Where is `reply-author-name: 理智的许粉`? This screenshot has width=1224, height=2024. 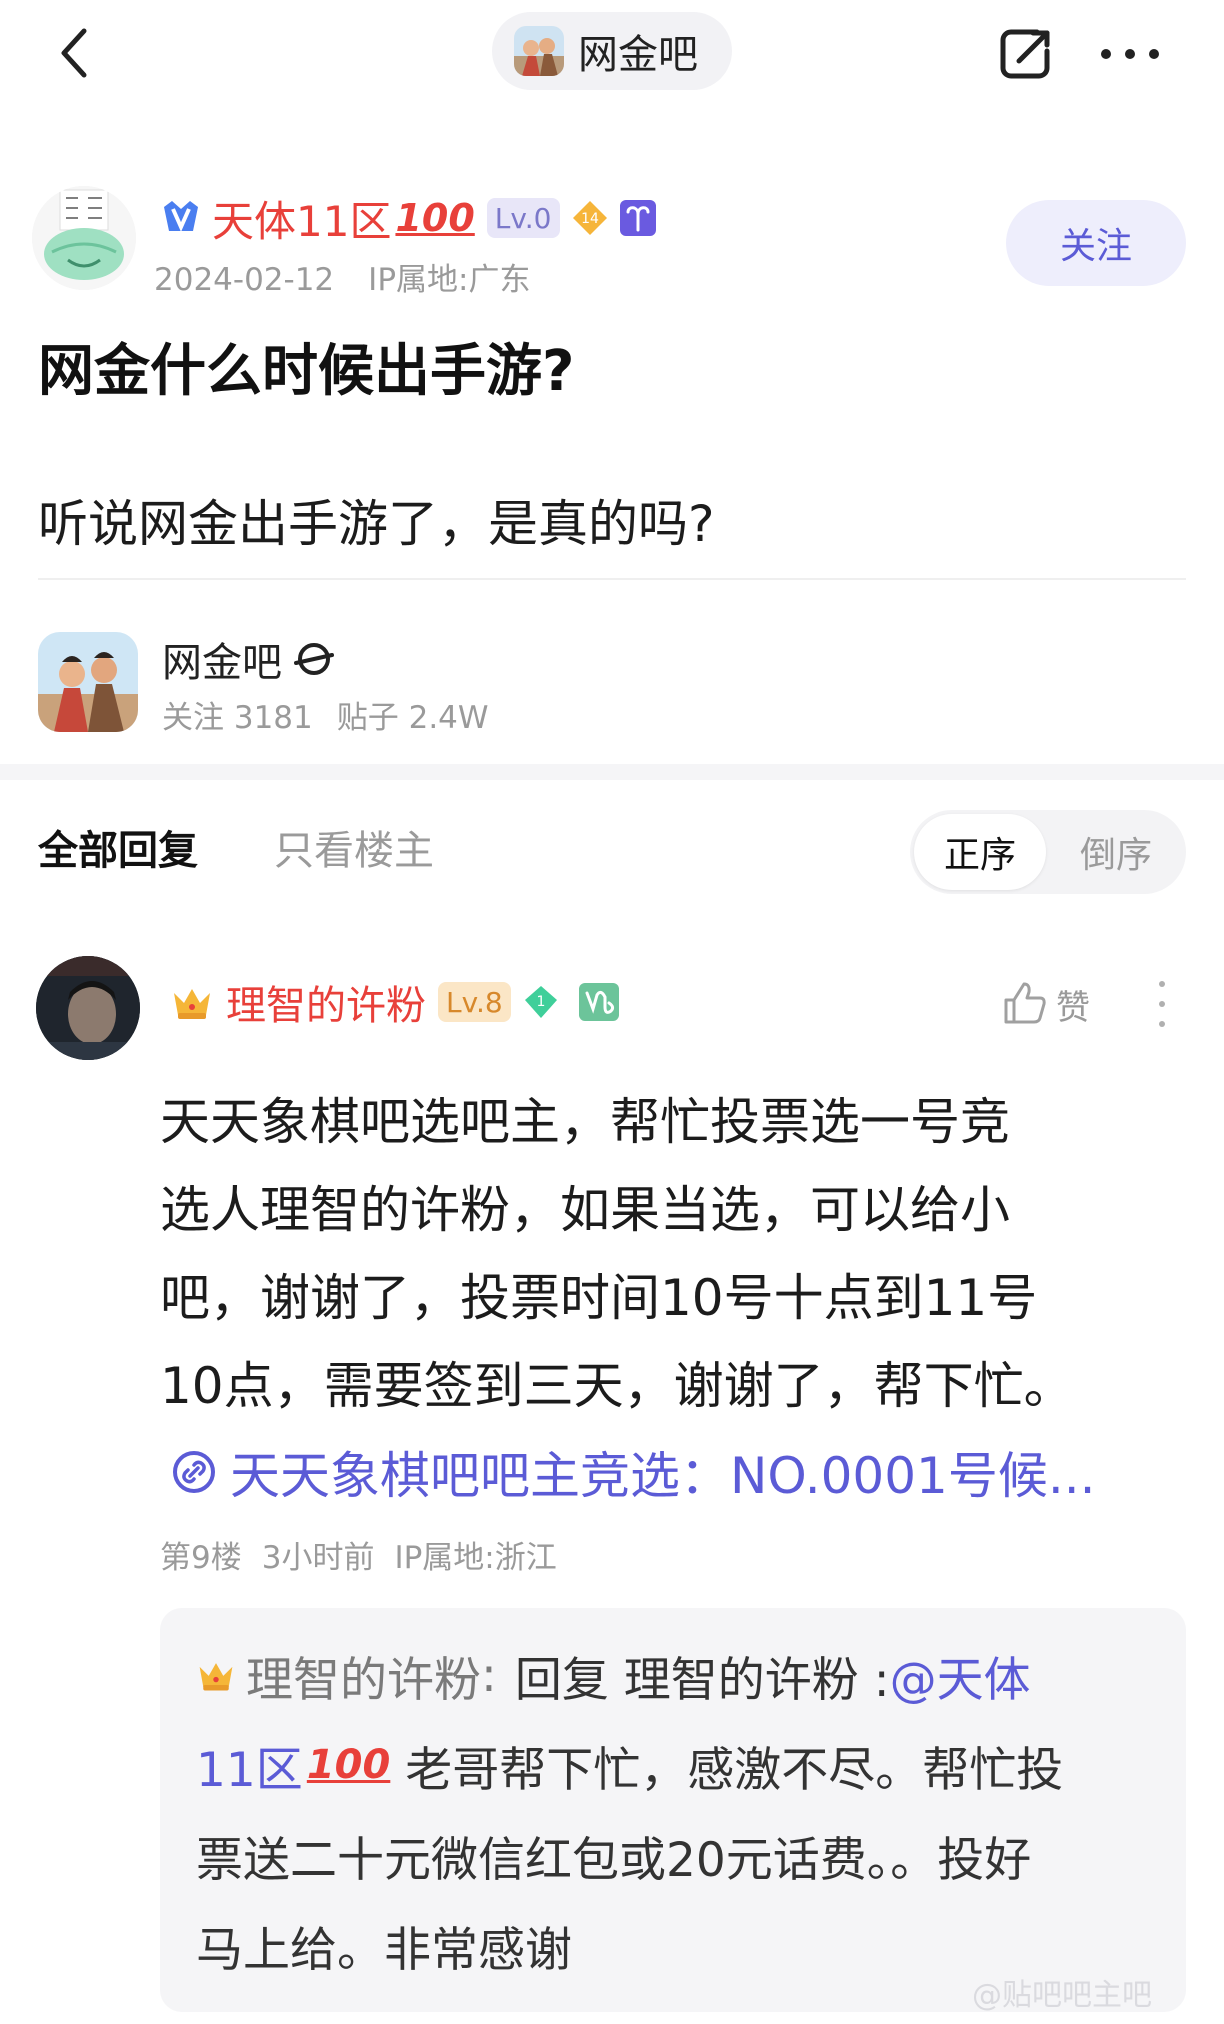 reply-author-name: 理智的许粉 is located at coordinates (326, 1002).